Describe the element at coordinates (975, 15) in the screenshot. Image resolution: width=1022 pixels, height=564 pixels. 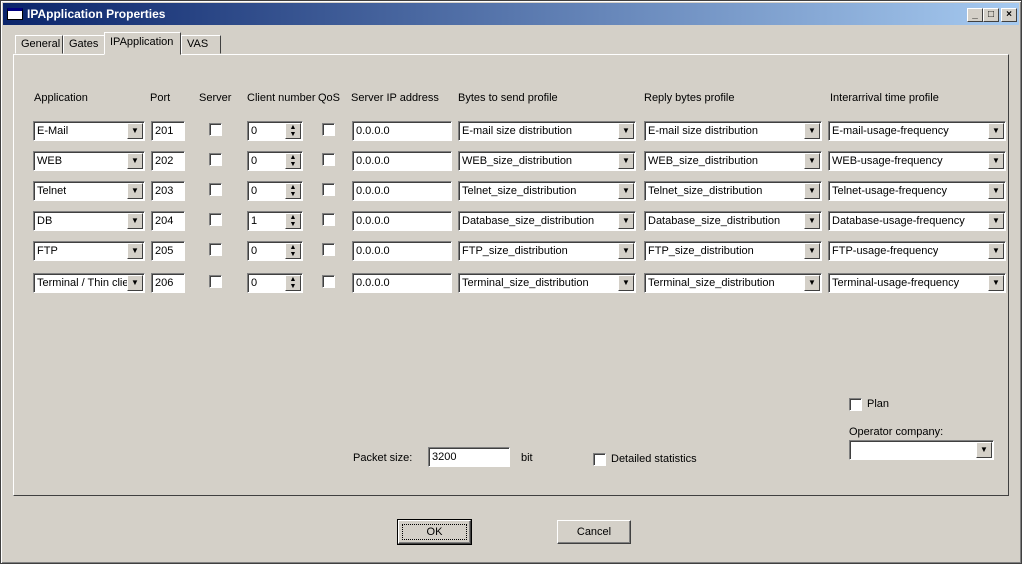
I see `minimize-button: _` at that location.